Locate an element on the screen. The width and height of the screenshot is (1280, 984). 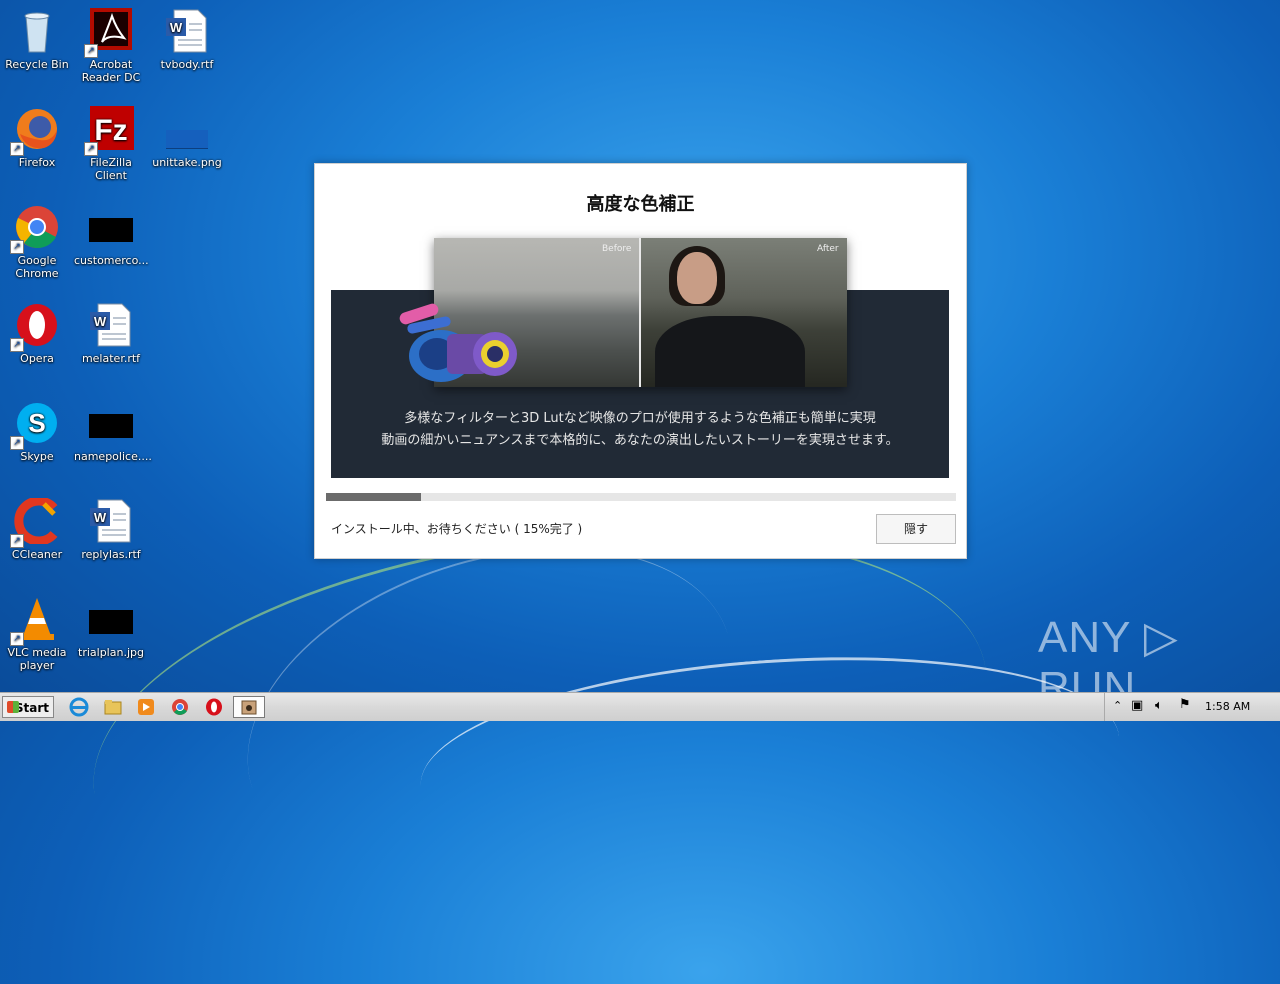
filezilla-icon: Fz ↗ is located at coordinates (109, 131).